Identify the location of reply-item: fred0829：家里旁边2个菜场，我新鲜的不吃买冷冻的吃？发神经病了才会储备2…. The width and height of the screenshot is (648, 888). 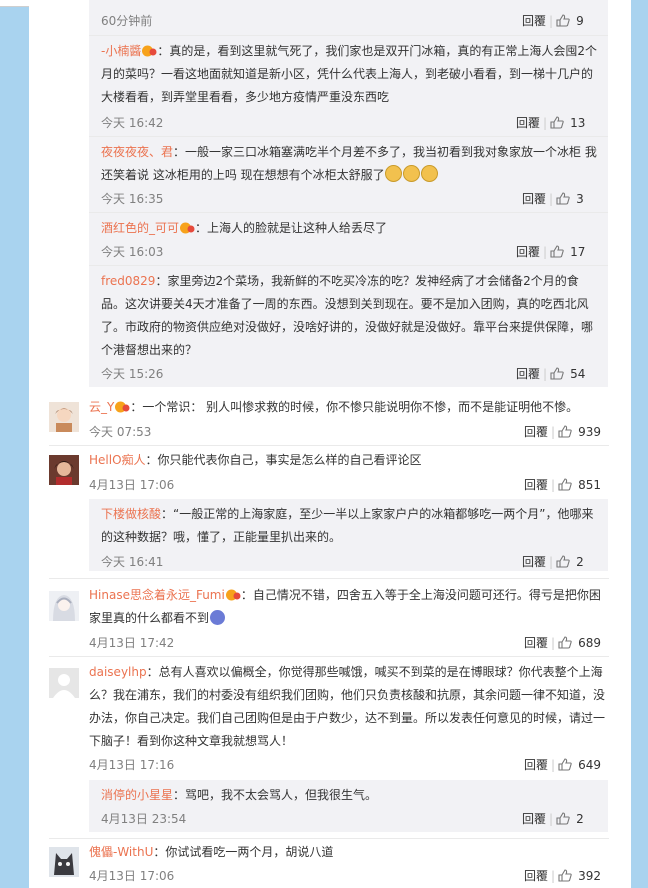
(351, 316).